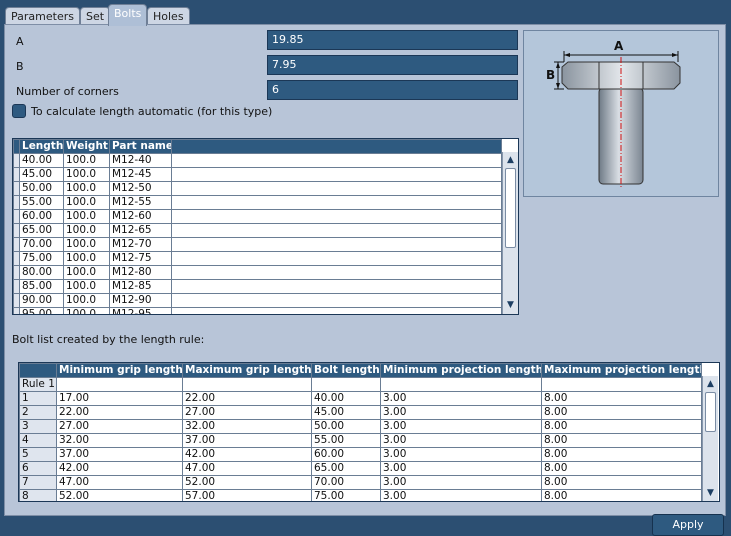 This screenshot has height=536, width=731. I want to click on table-row: 7 47.00 52.00 70.00 3.00 8.00, so click(360, 482).